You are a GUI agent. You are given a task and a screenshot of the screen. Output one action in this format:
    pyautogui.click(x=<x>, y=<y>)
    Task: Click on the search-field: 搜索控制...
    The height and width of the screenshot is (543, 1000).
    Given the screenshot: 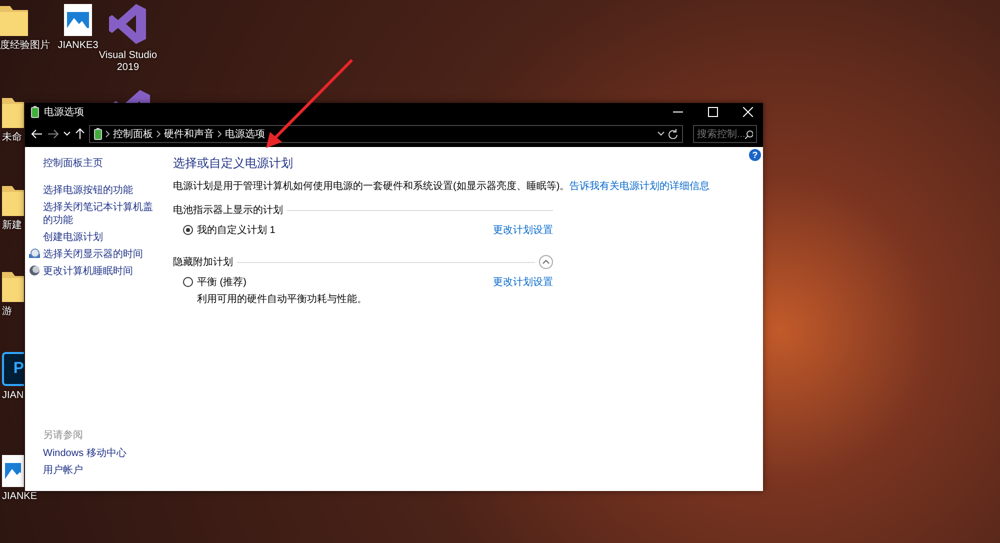 What is the action you would take?
    pyautogui.click(x=725, y=134)
    